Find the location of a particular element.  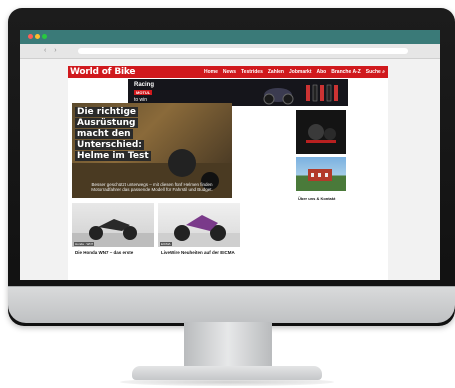

nav-item-branche: Branche A-Z is located at coordinates (346, 72).